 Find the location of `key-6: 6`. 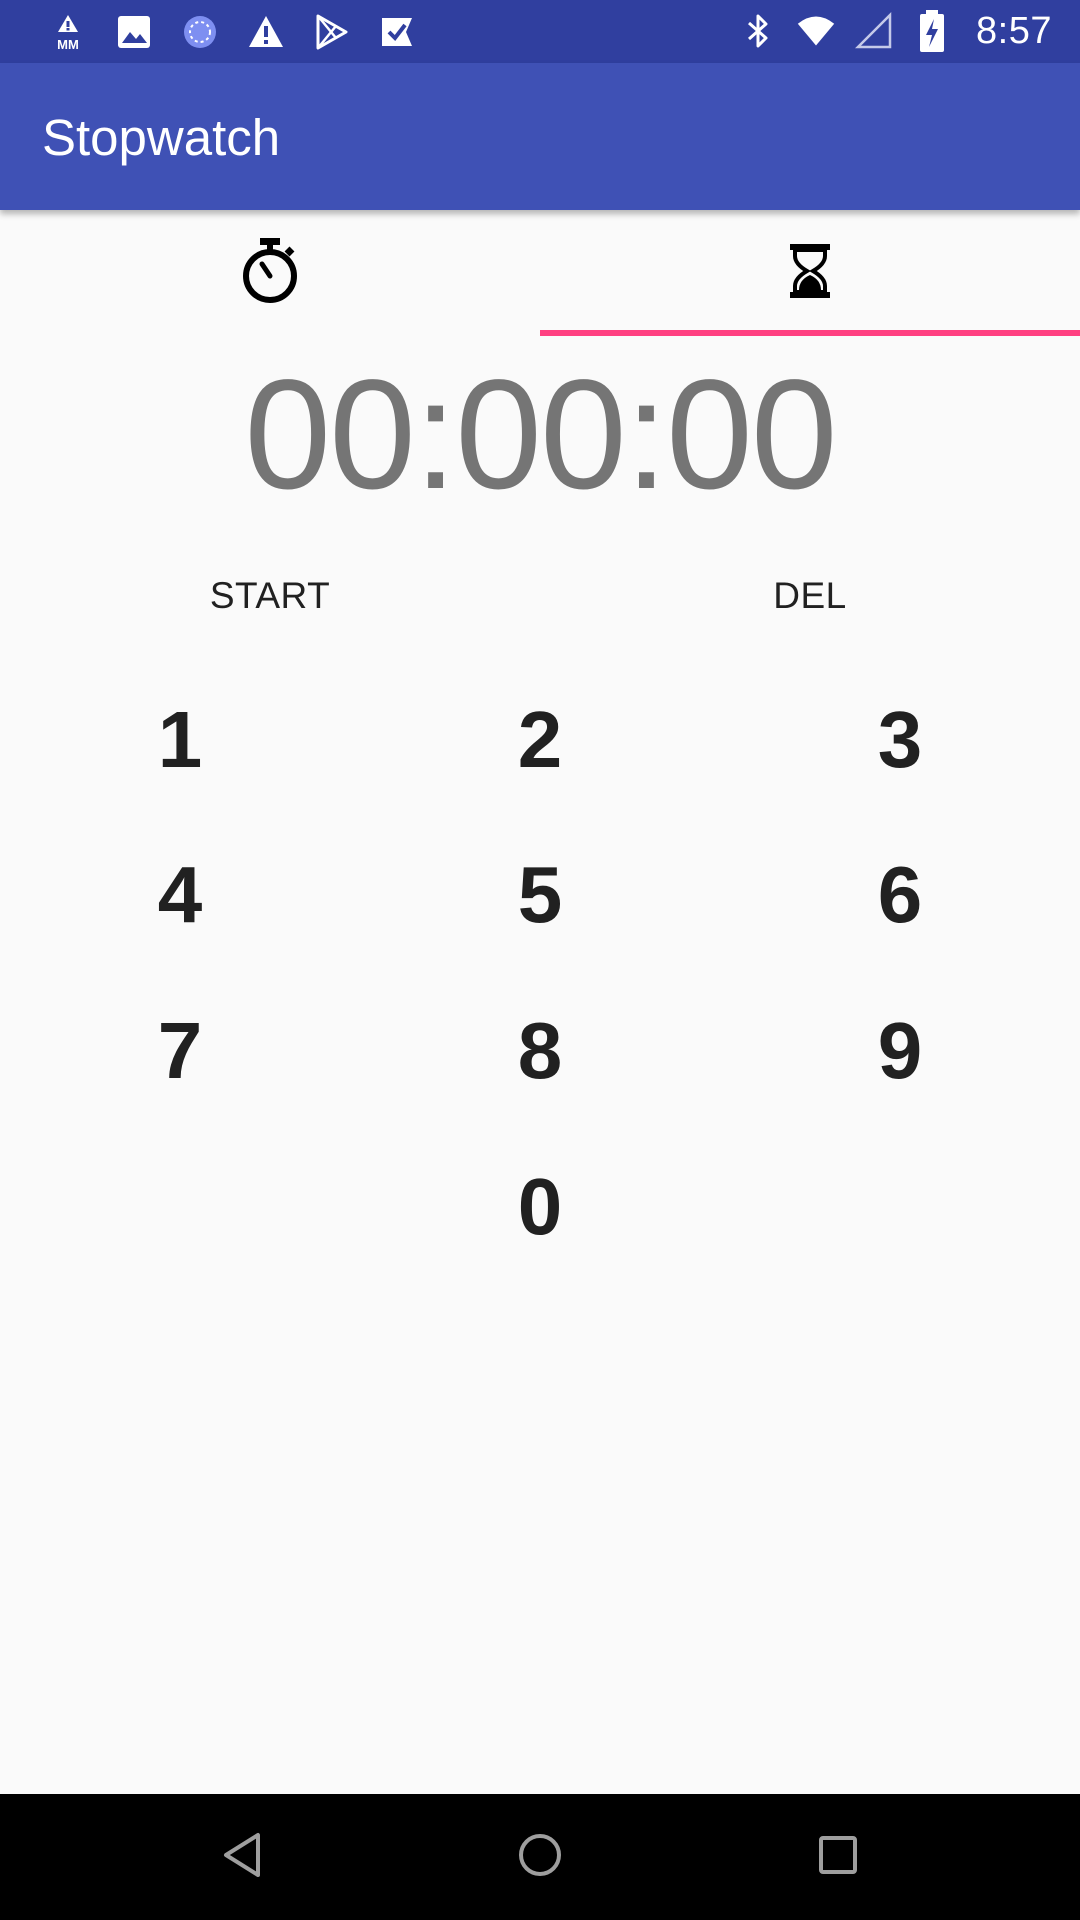

key-6: 6 is located at coordinates (900, 895).